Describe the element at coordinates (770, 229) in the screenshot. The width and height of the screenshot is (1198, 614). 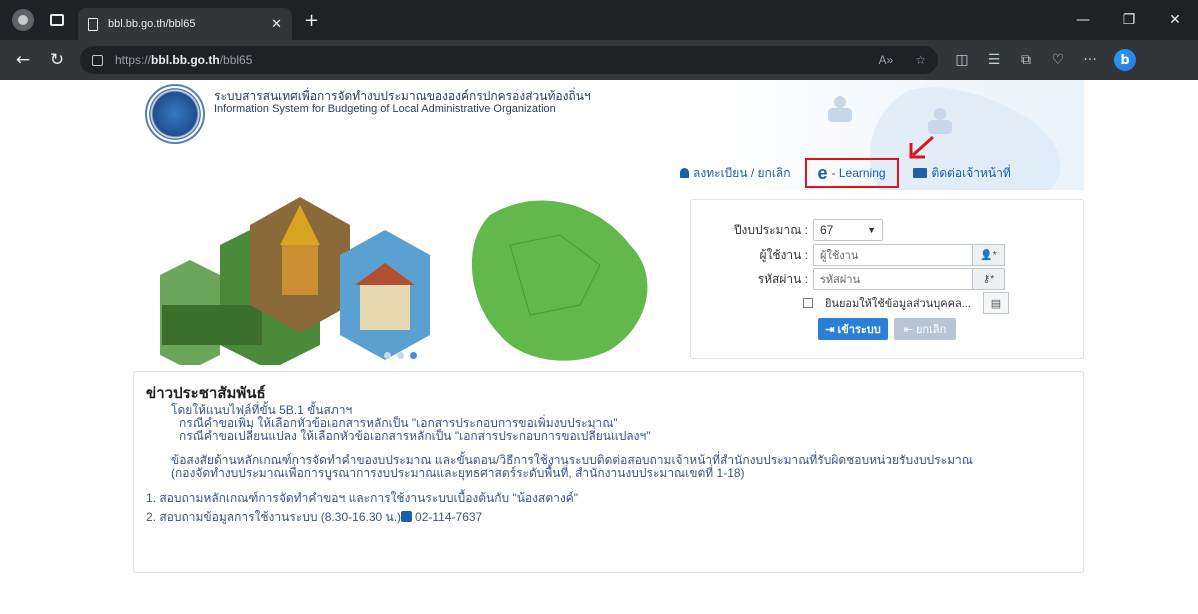
I see `year-label: ปีงบประมาณ :` at that location.